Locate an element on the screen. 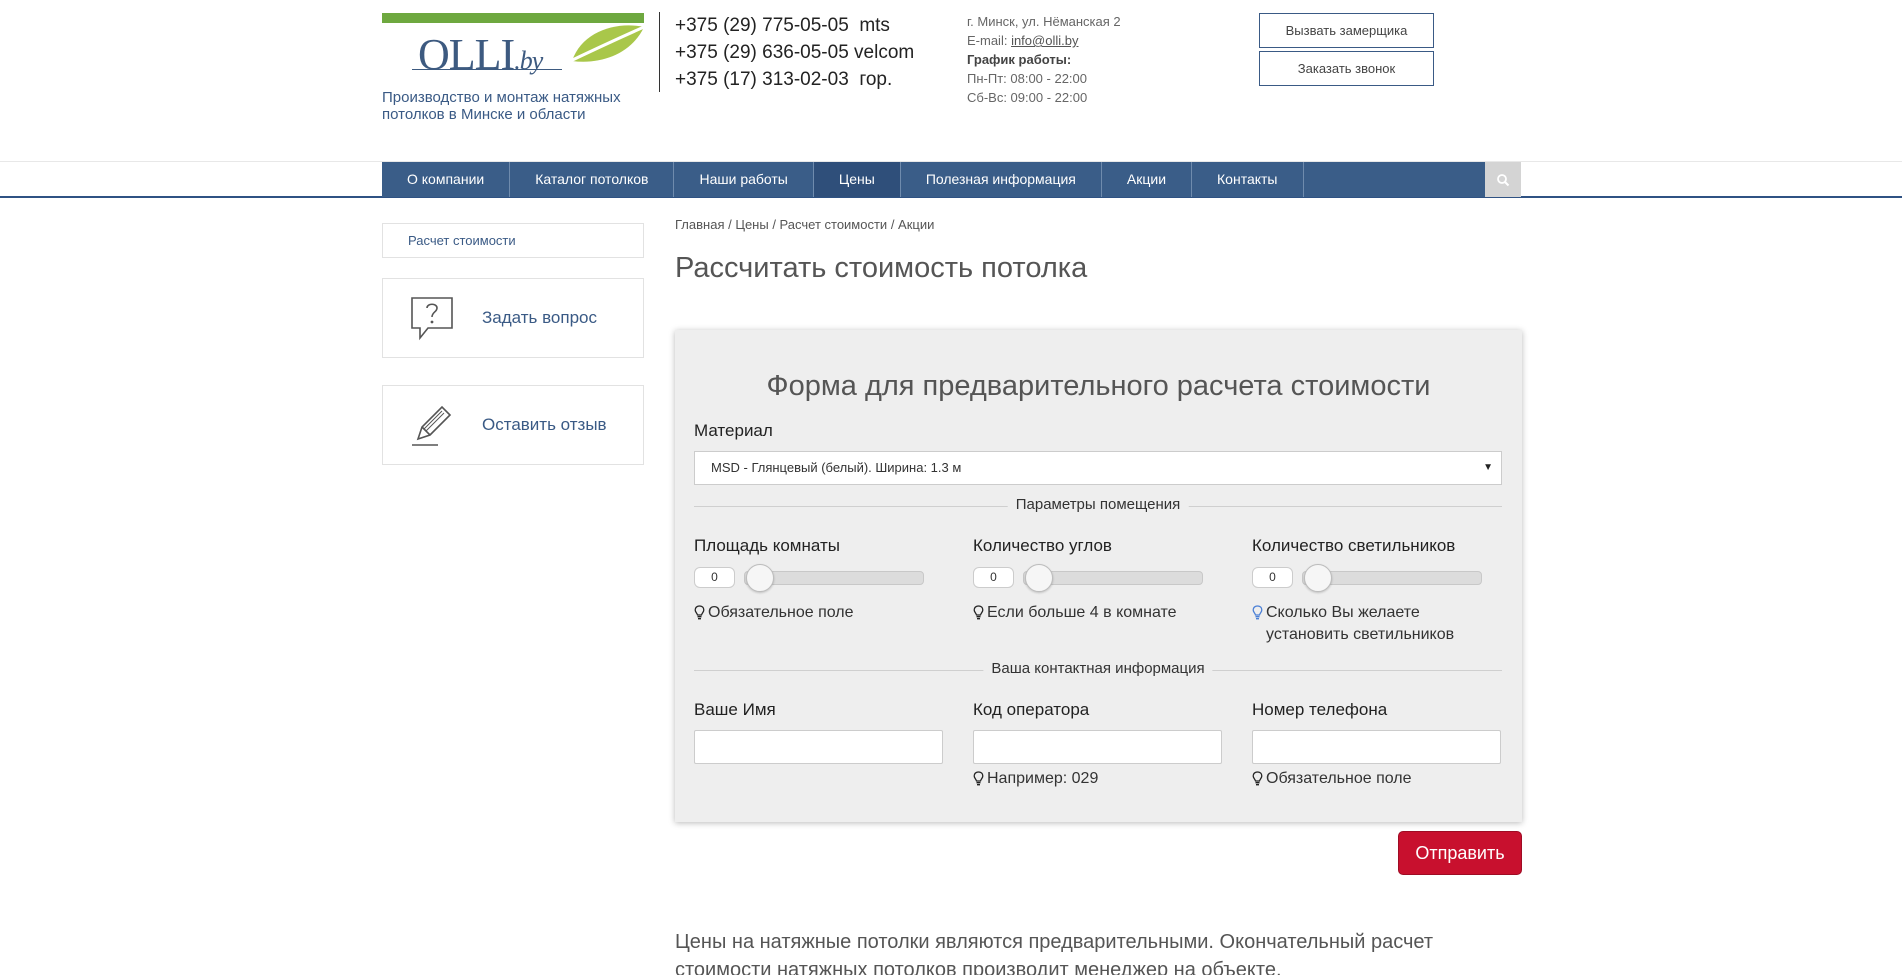 Image resolution: width=1902 pixels, height=975 pixels. nav-item-contacts: Контакты is located at coordinates (1248, 179).